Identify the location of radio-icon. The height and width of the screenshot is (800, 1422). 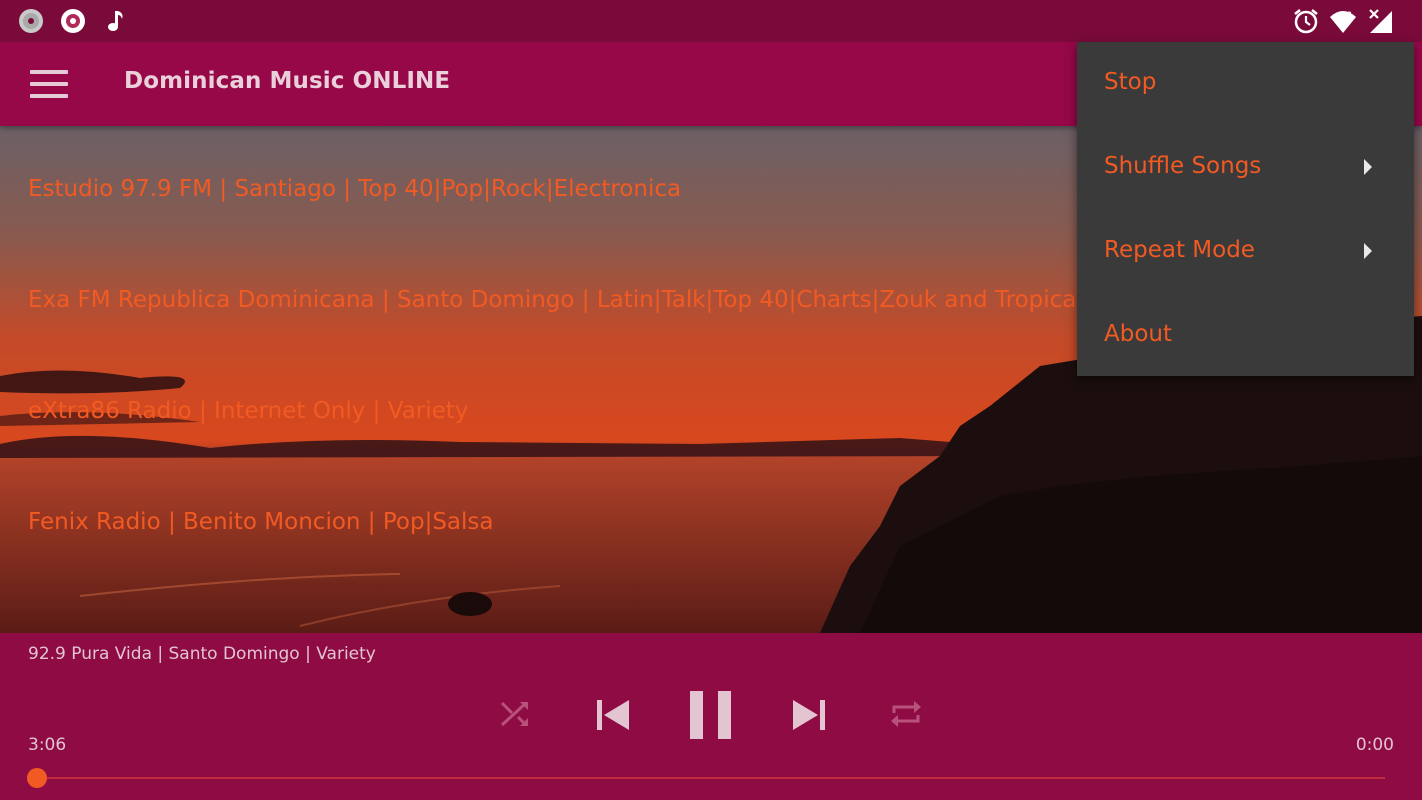
(73, 21).